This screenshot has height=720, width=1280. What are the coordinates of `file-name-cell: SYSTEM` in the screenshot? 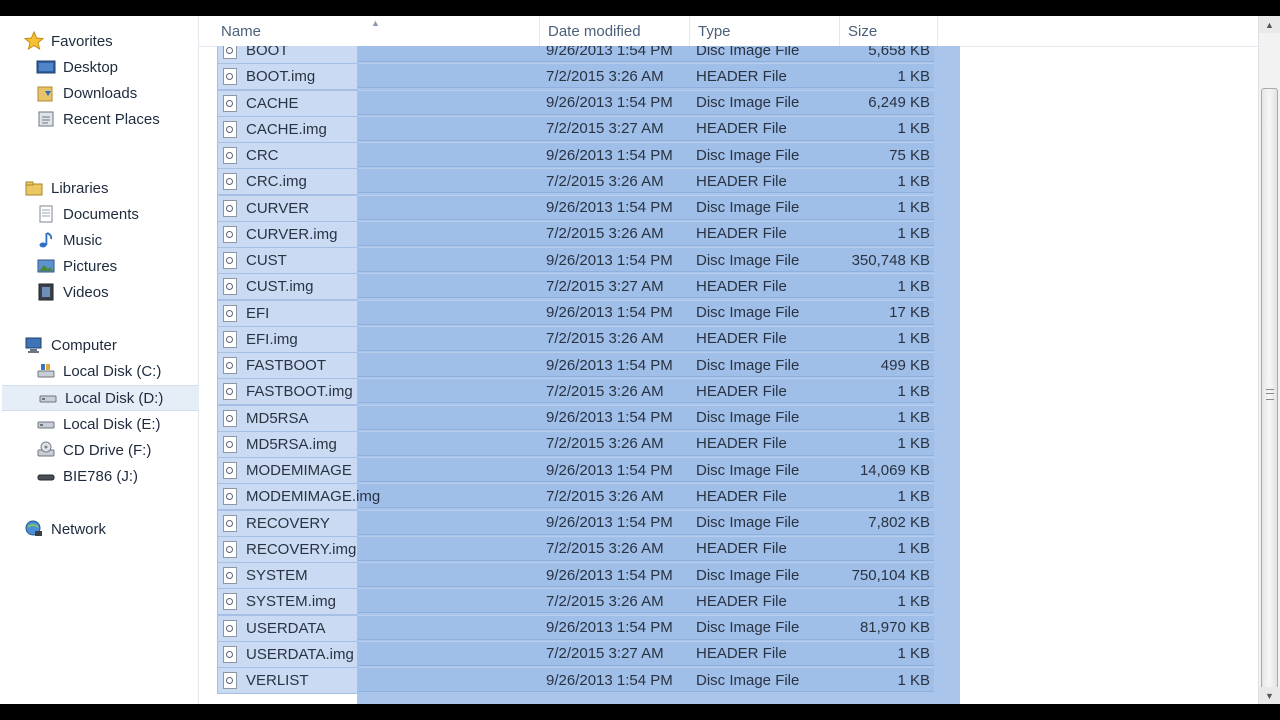 It's located at (287, 575).